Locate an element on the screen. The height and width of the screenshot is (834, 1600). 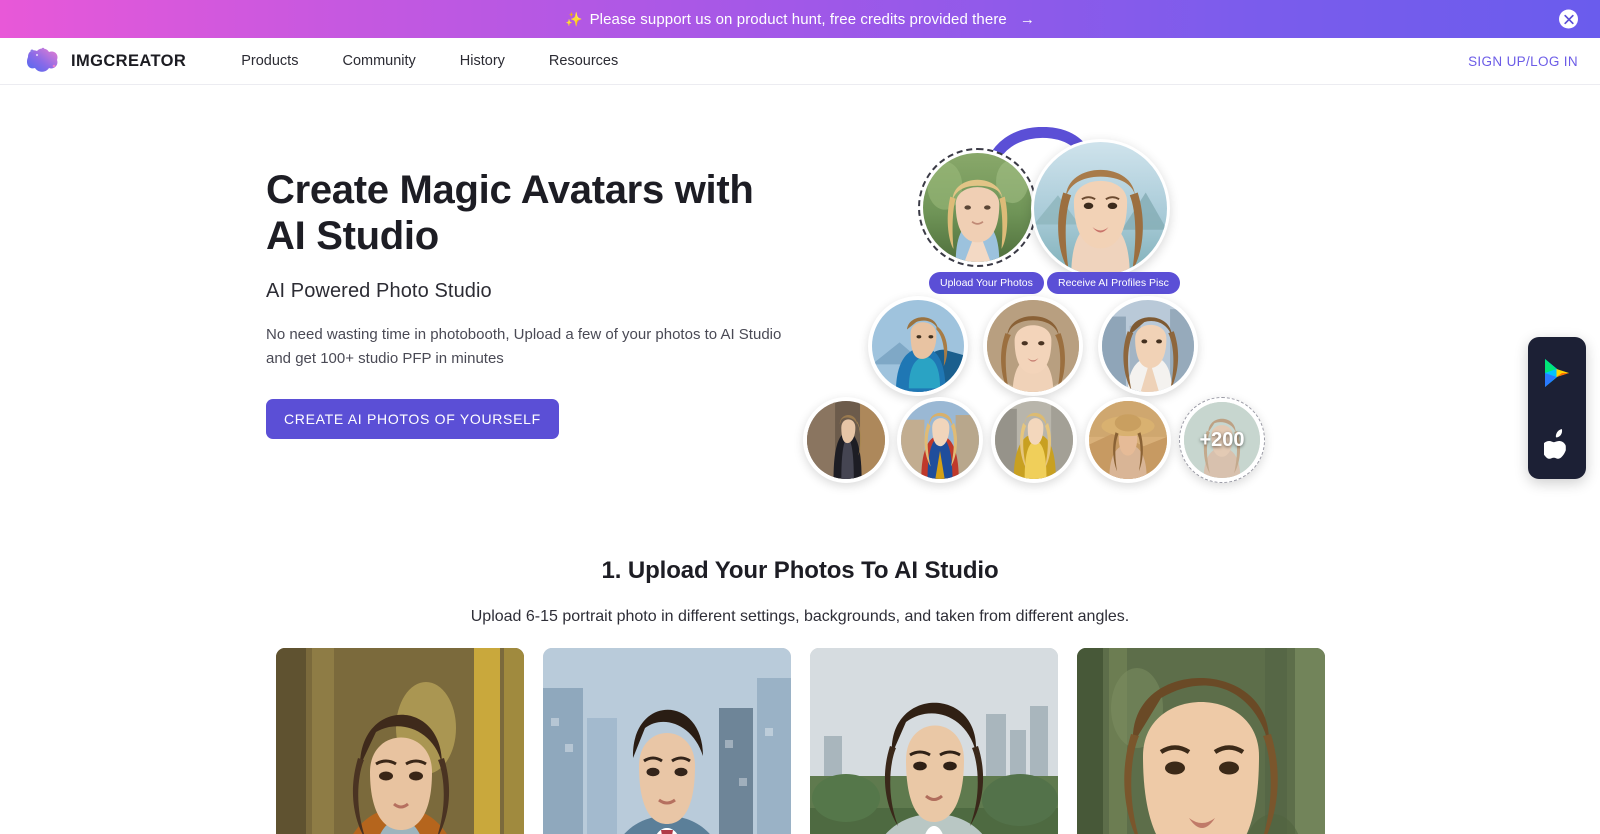
create-ai-photos-button: CREATE AI PHOTOS OF YOURSELF is located at coordinates (412, 419).